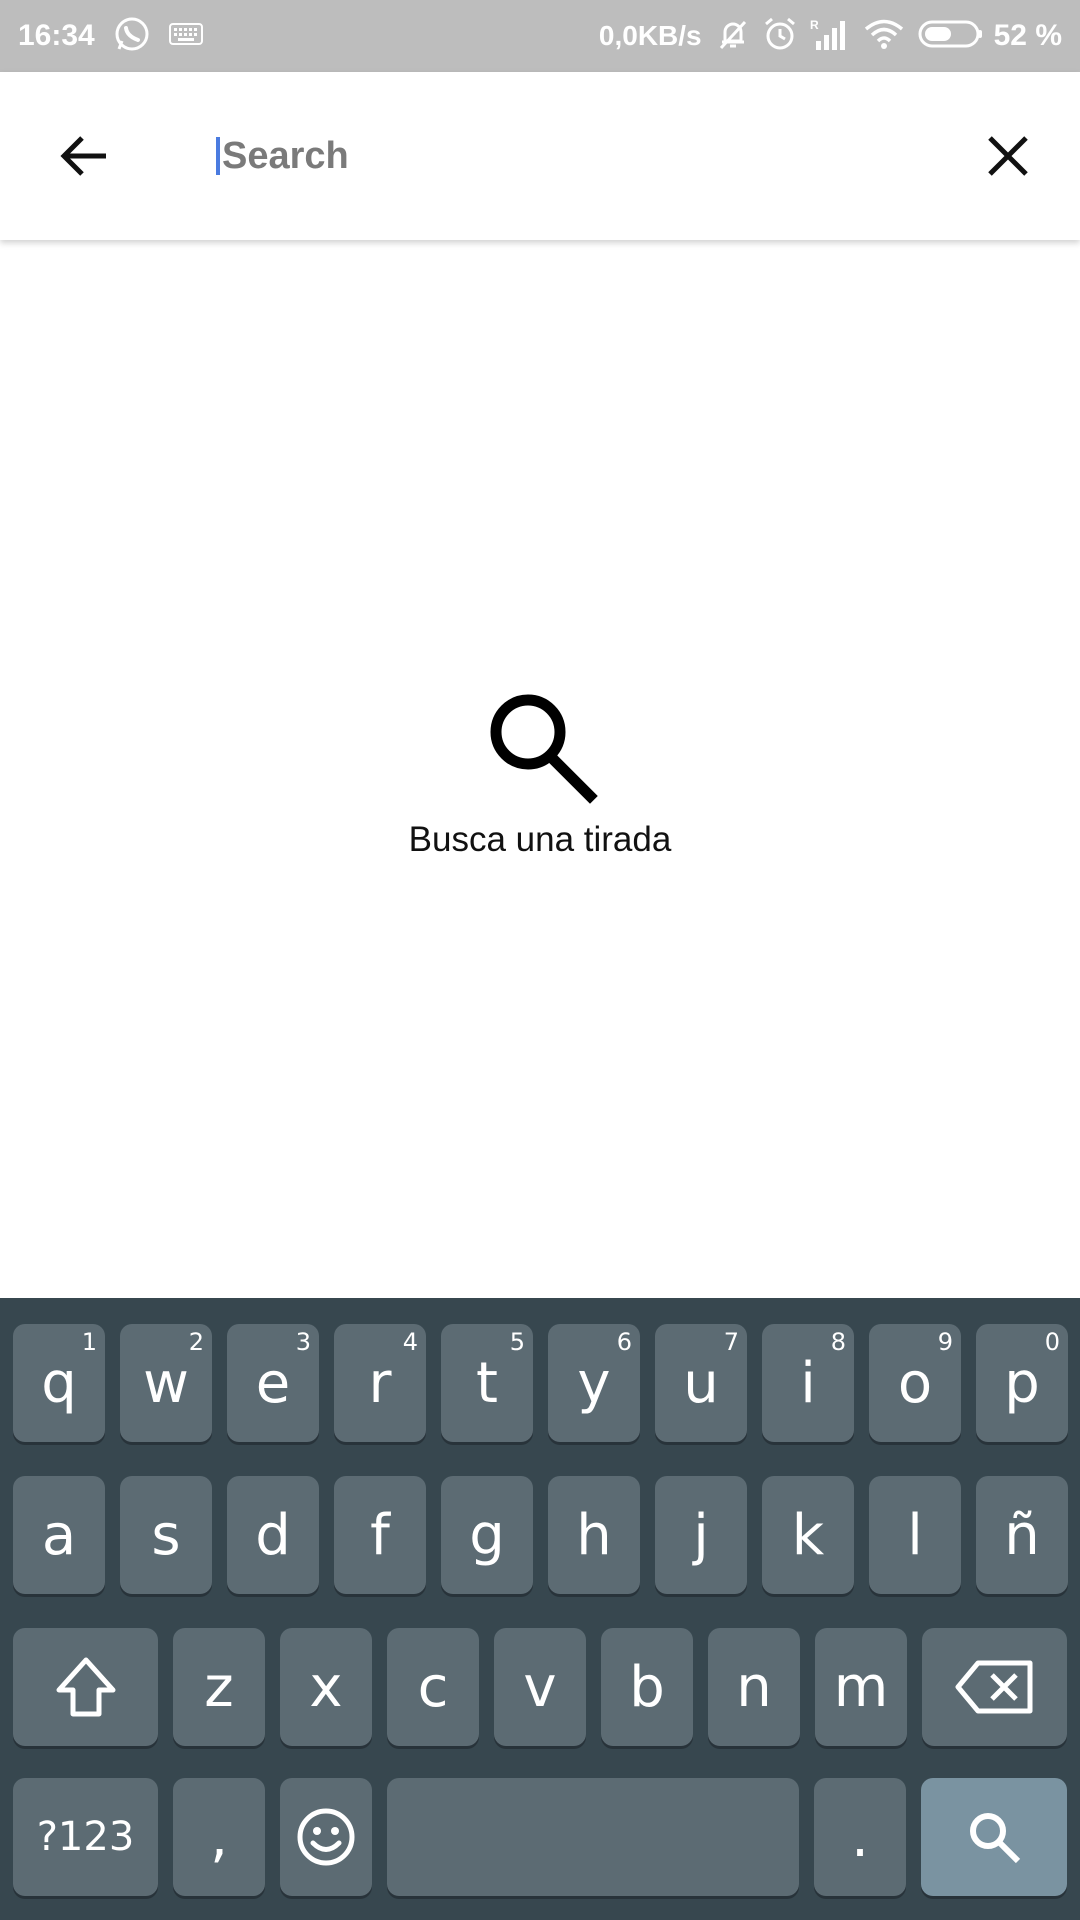 Image resolution: width=1080 pixels, height=1920 pixels. What do you see at coordinates (56, 35) in the screenshot?
I see `status-time: 16:34` at bounding box center [56, 35].